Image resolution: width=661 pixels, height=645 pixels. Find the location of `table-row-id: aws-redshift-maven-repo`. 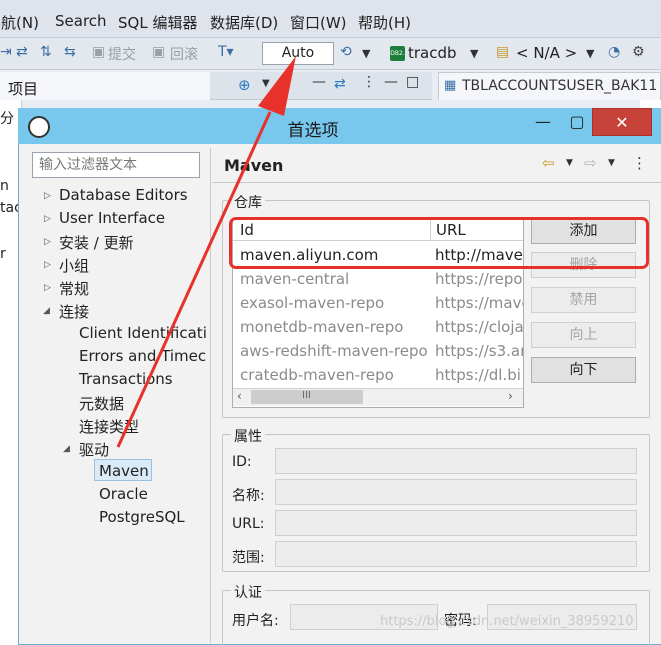

table-row-id: aws-redshift-maven-repo is located at coordinates (334, 351).